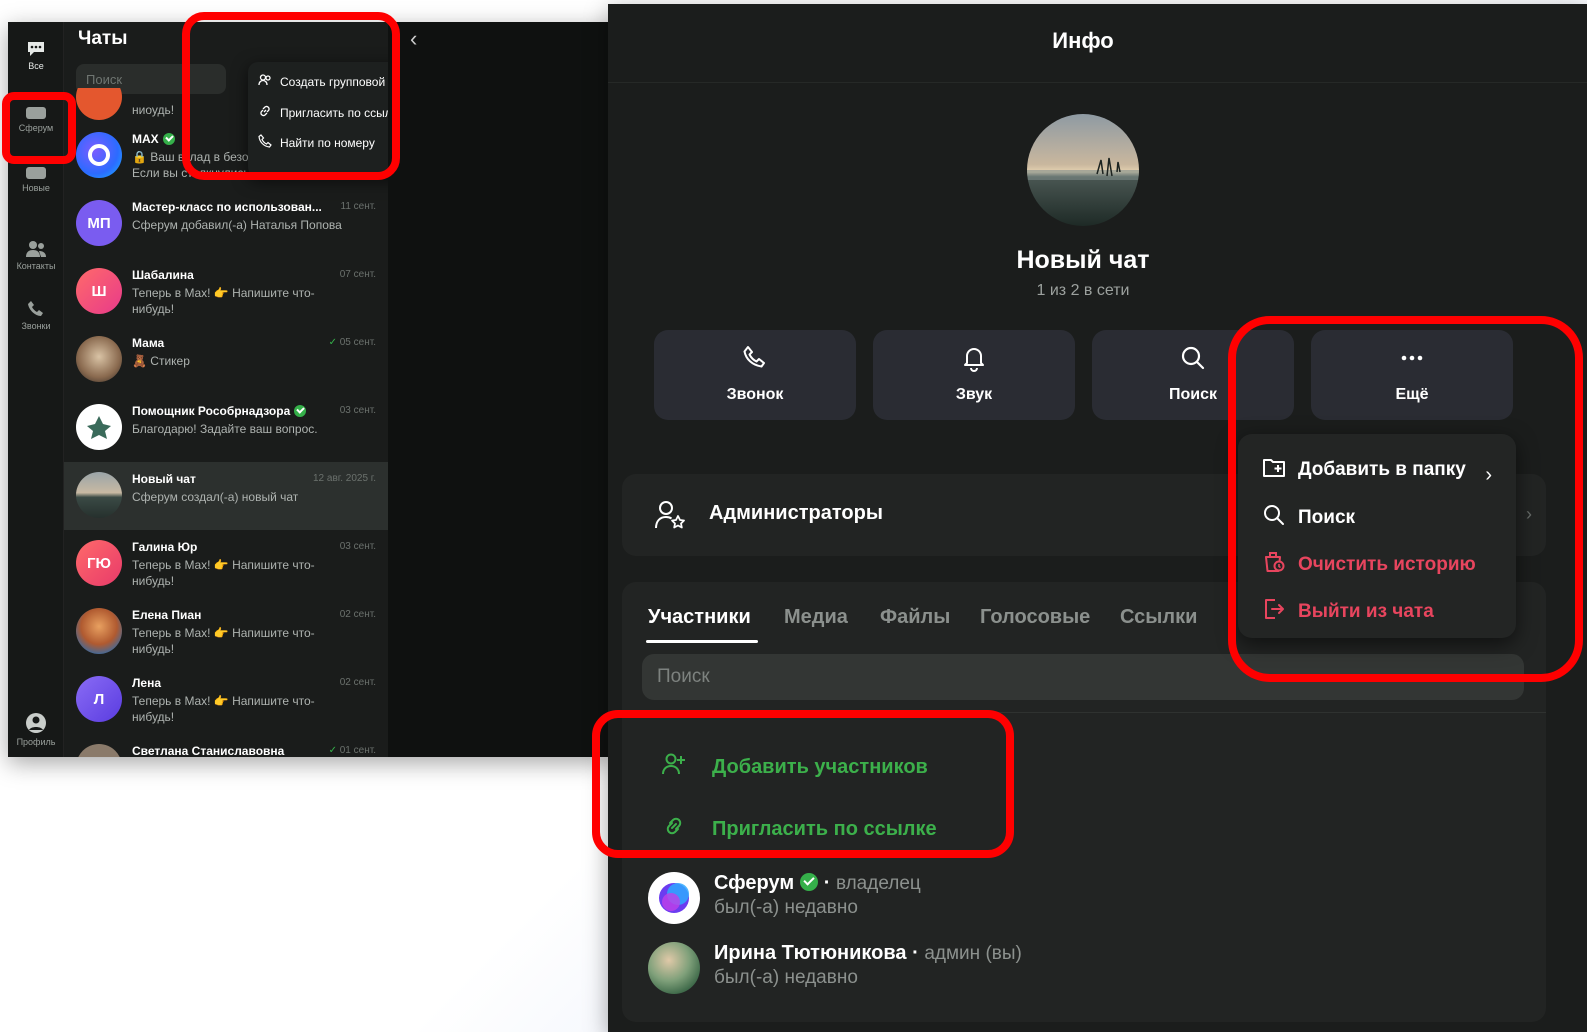 This screenshot has width=1587, height=1032. I want to click on rail-item-contacts: Контакты, so click(36, 255).